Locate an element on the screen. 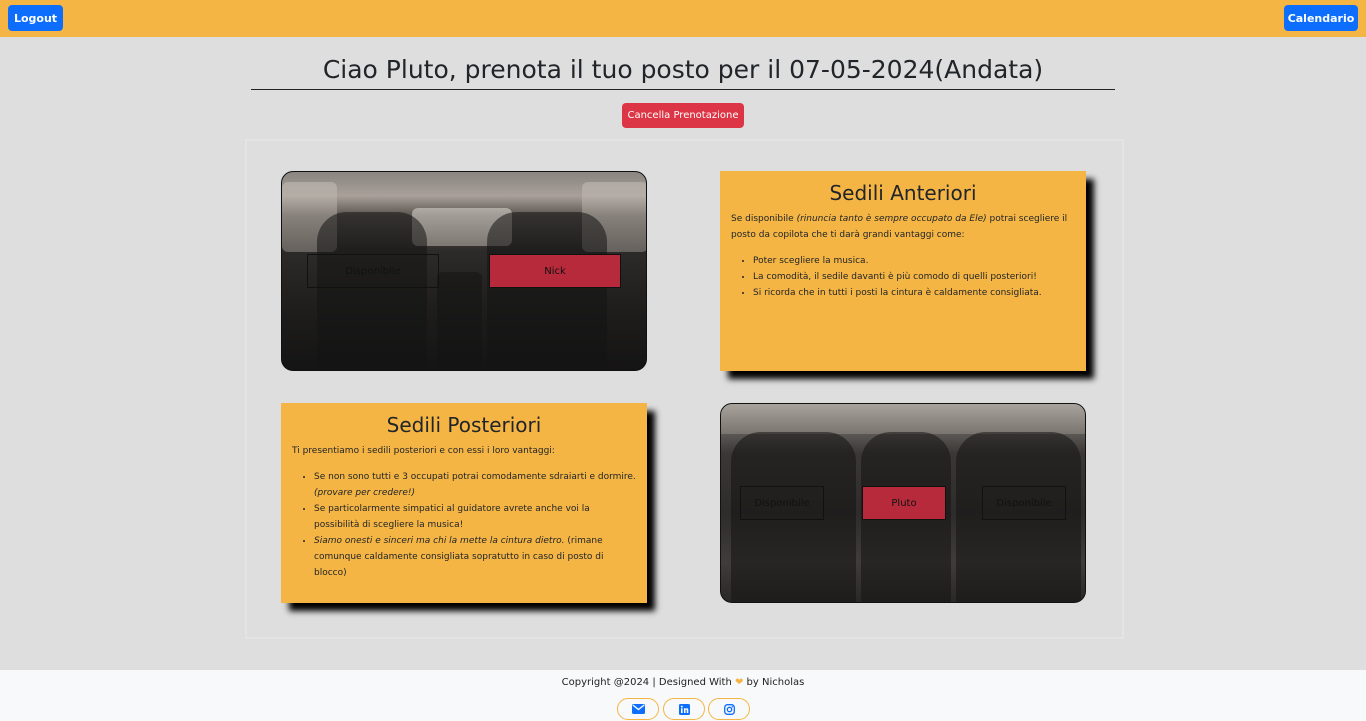 Image resolution: width=1366 pixels, height=721 pixels. rear-info-title: Sedili Posteriori is located at coordinates (464, 425).